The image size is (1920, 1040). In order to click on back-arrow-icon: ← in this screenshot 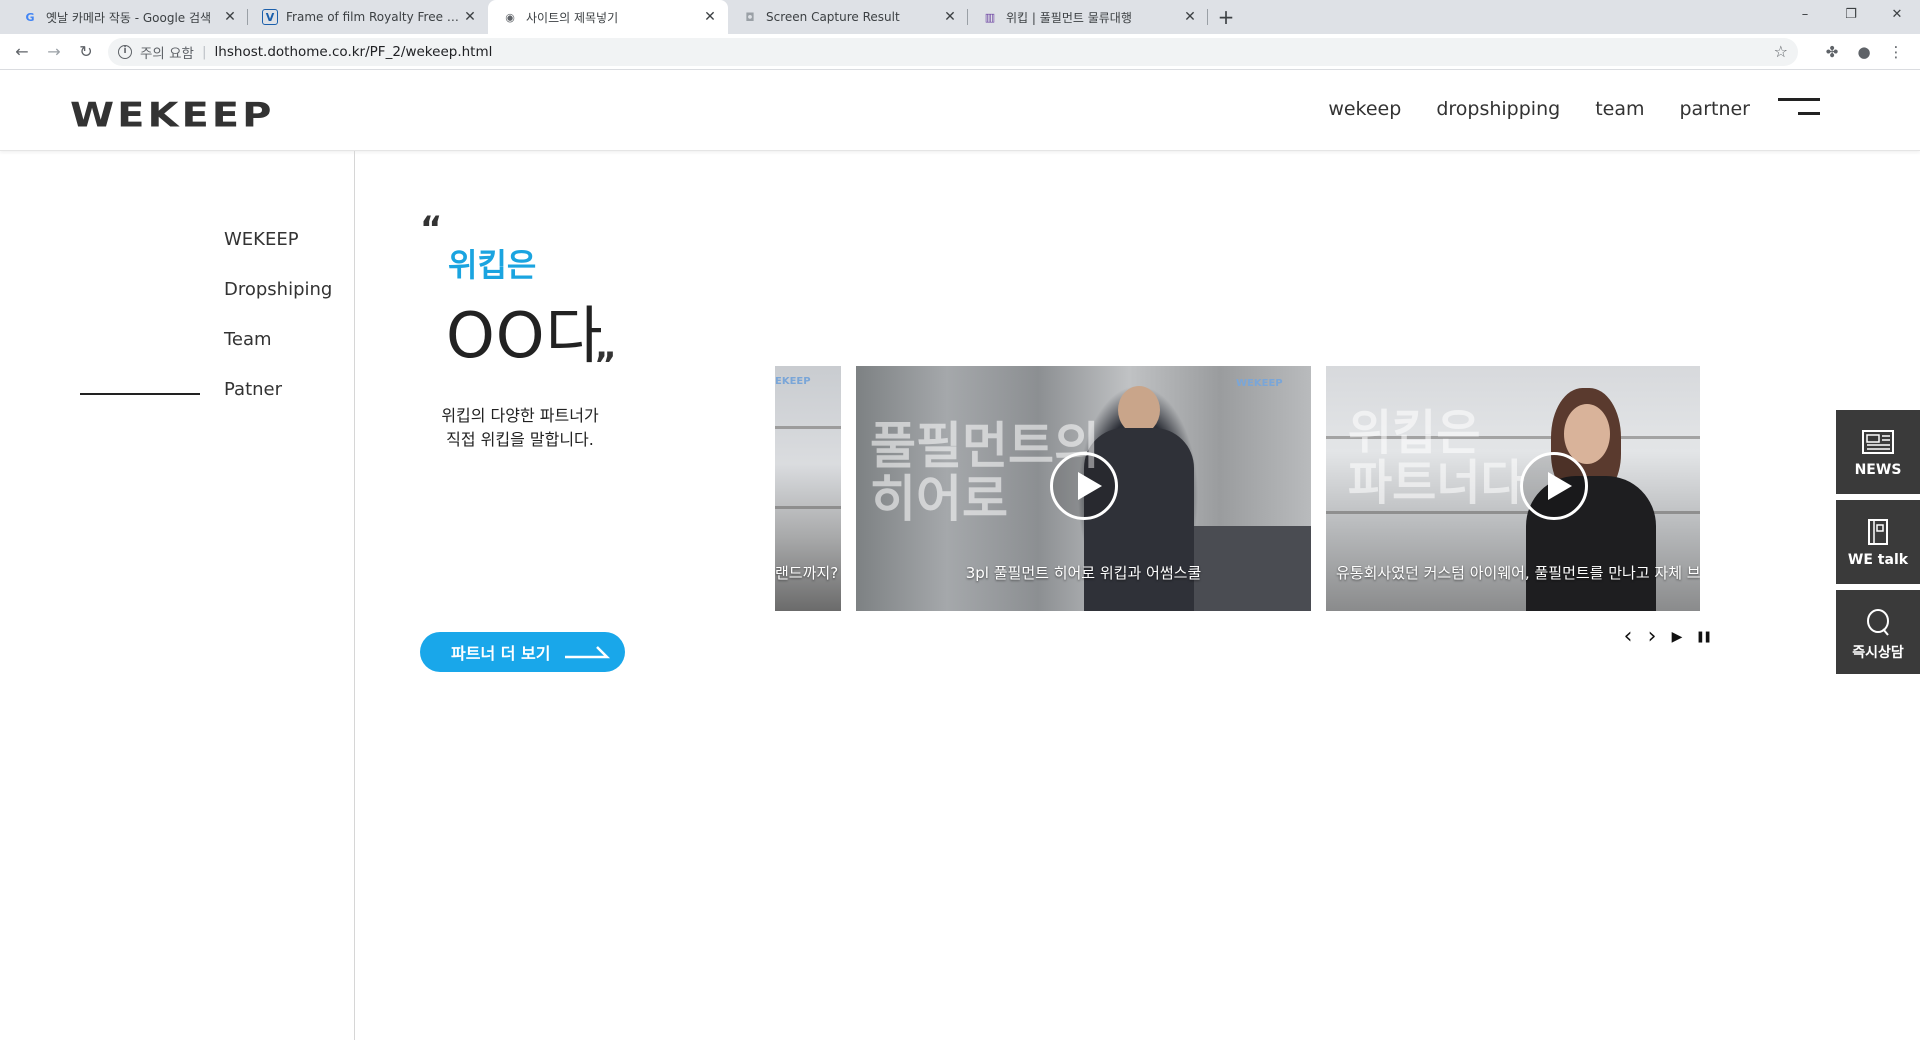, I will do `click(22, 52)`.